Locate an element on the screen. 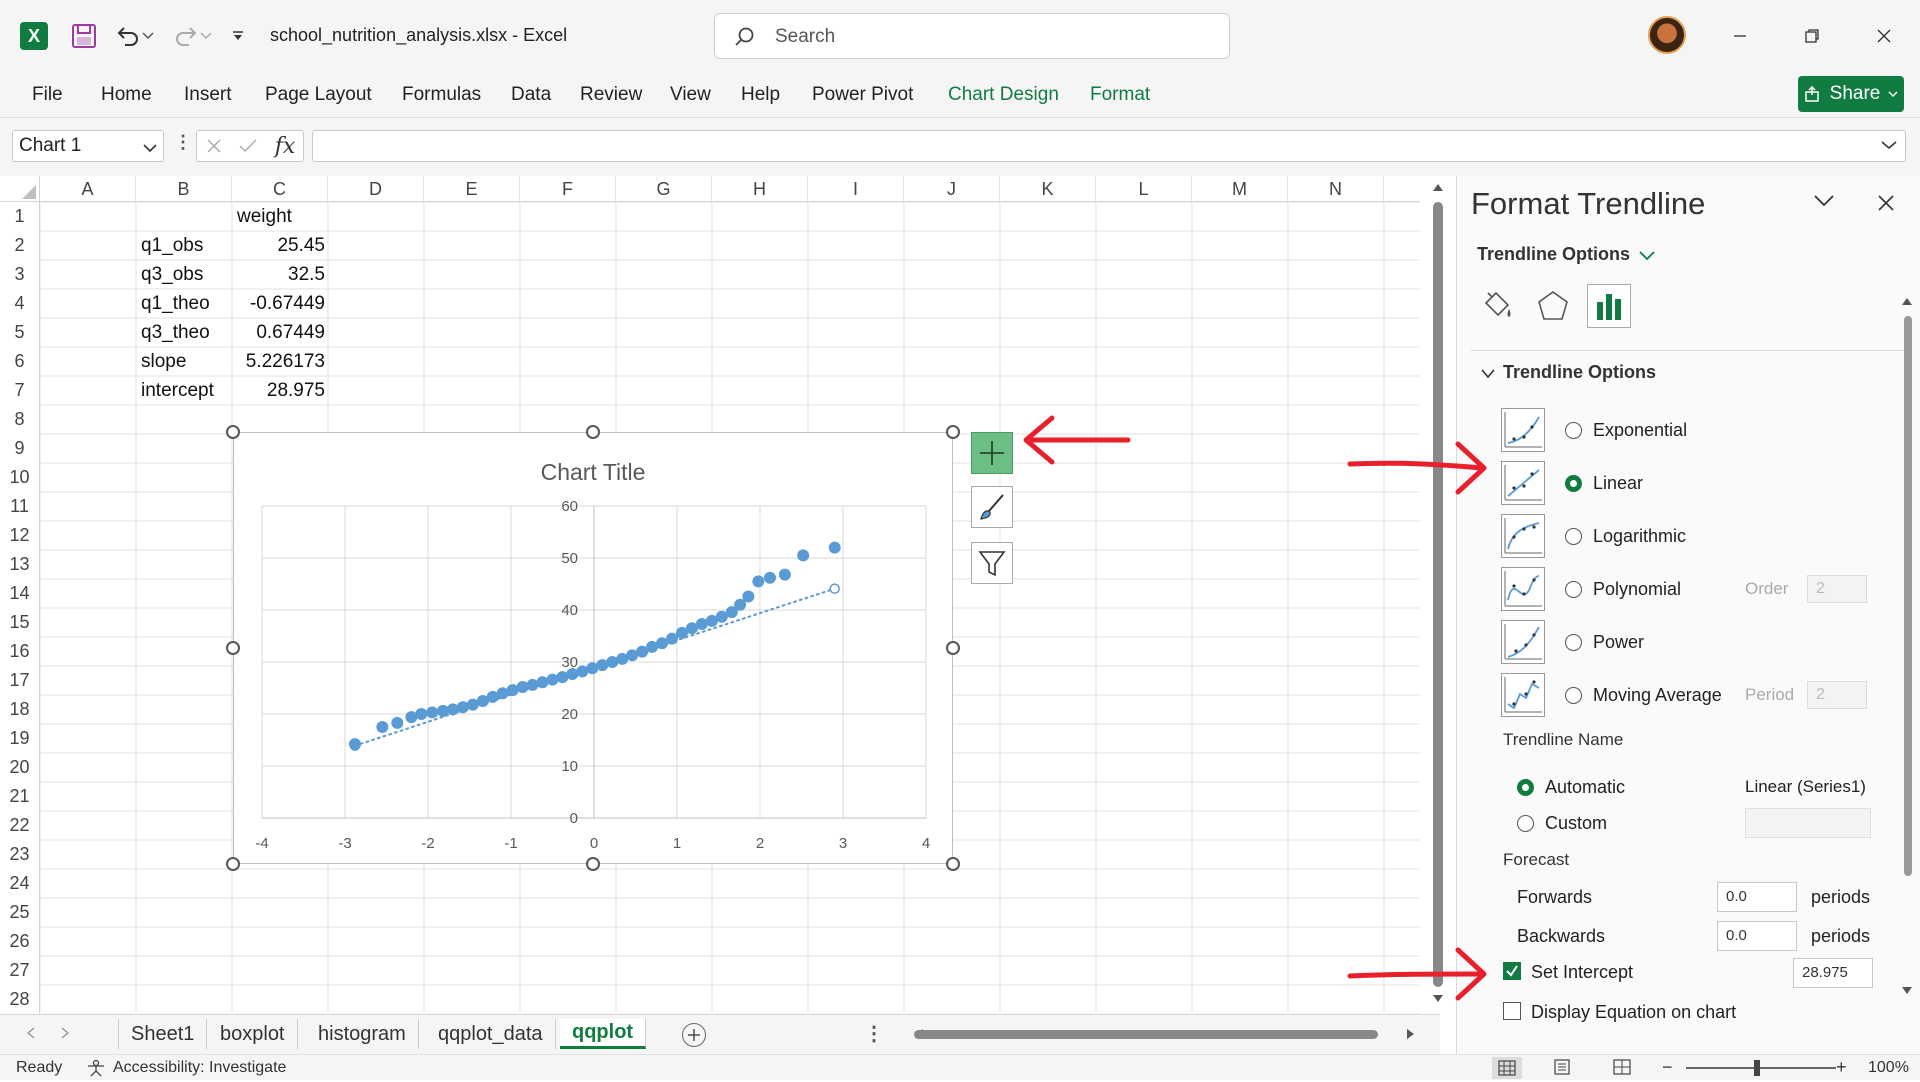  logarithmic-radio is located at coordinates (1573, 536).